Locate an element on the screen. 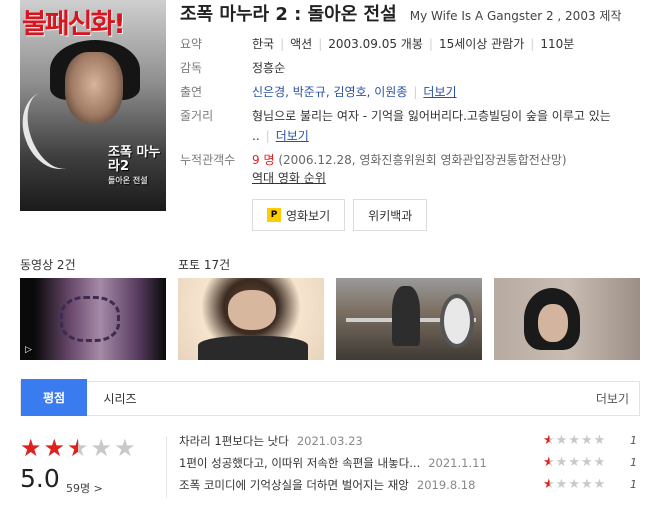  director-label: 감독 is located at coordinates (191, 68).